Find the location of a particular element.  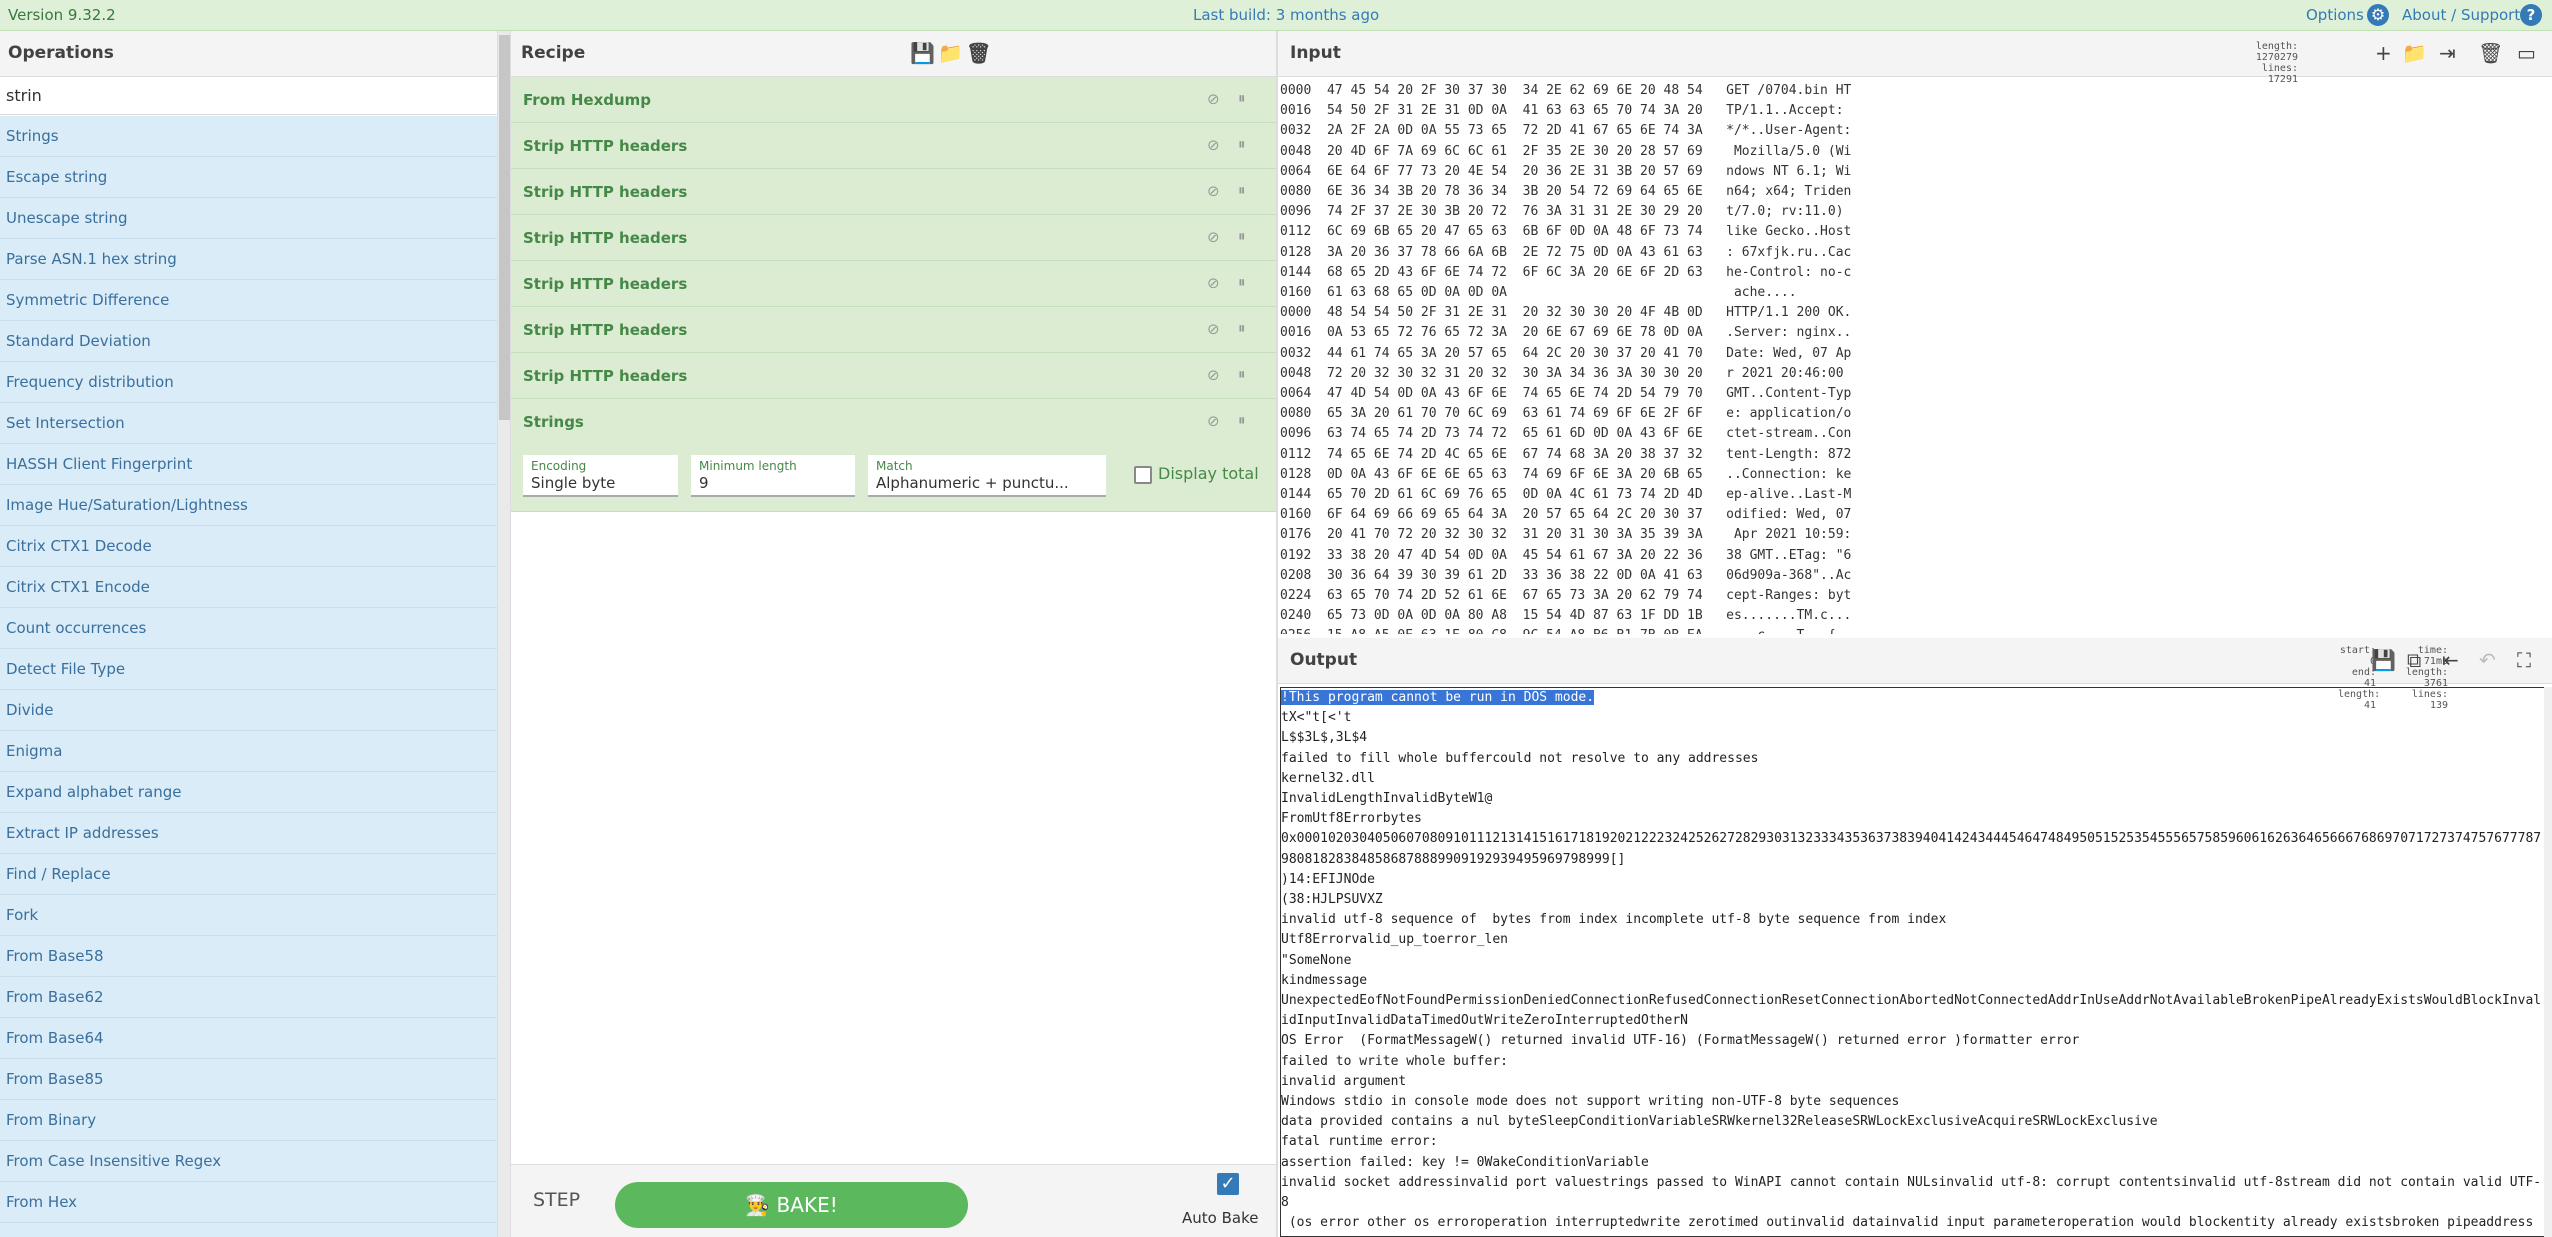

operation-item: From Base64 is located at coordinates (248, 1038).